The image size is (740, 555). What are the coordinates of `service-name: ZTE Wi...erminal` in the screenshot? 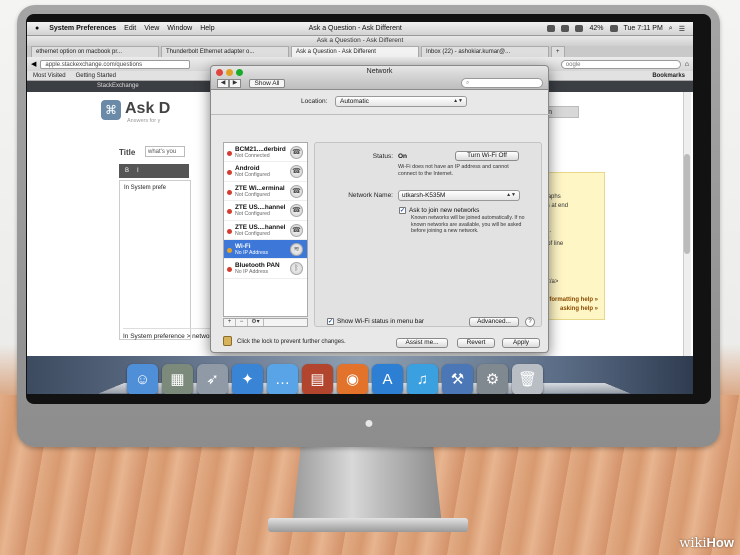 It's located at (260, 188).